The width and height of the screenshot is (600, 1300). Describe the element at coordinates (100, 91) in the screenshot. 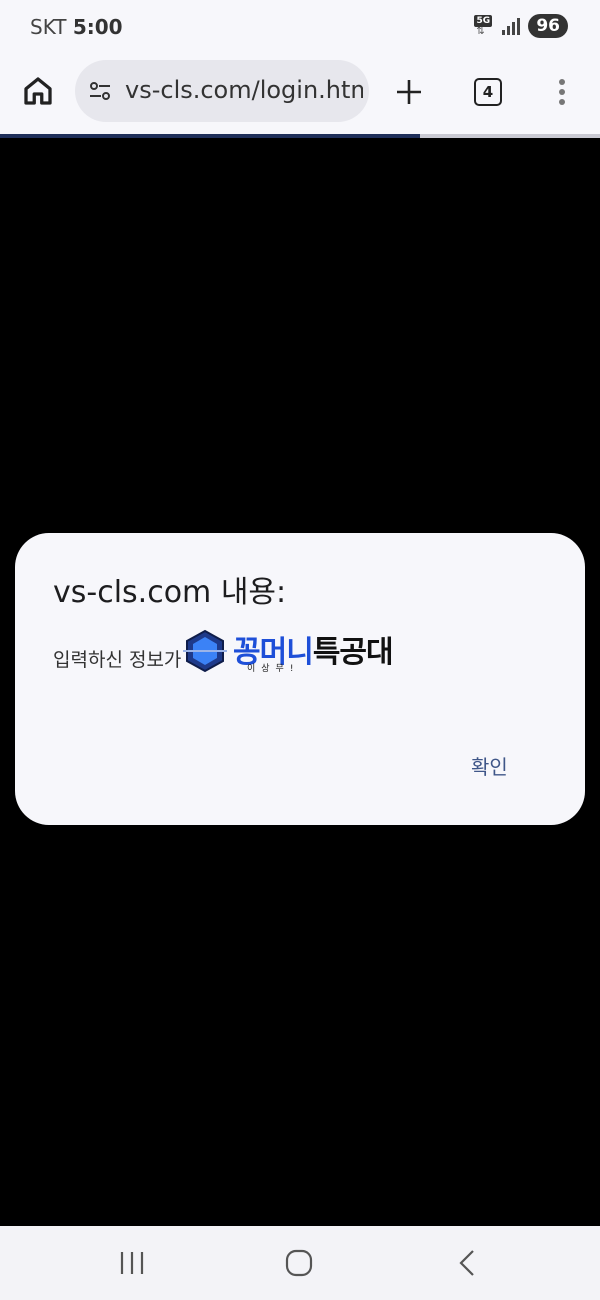

I see `site-settings-icon` at that location.